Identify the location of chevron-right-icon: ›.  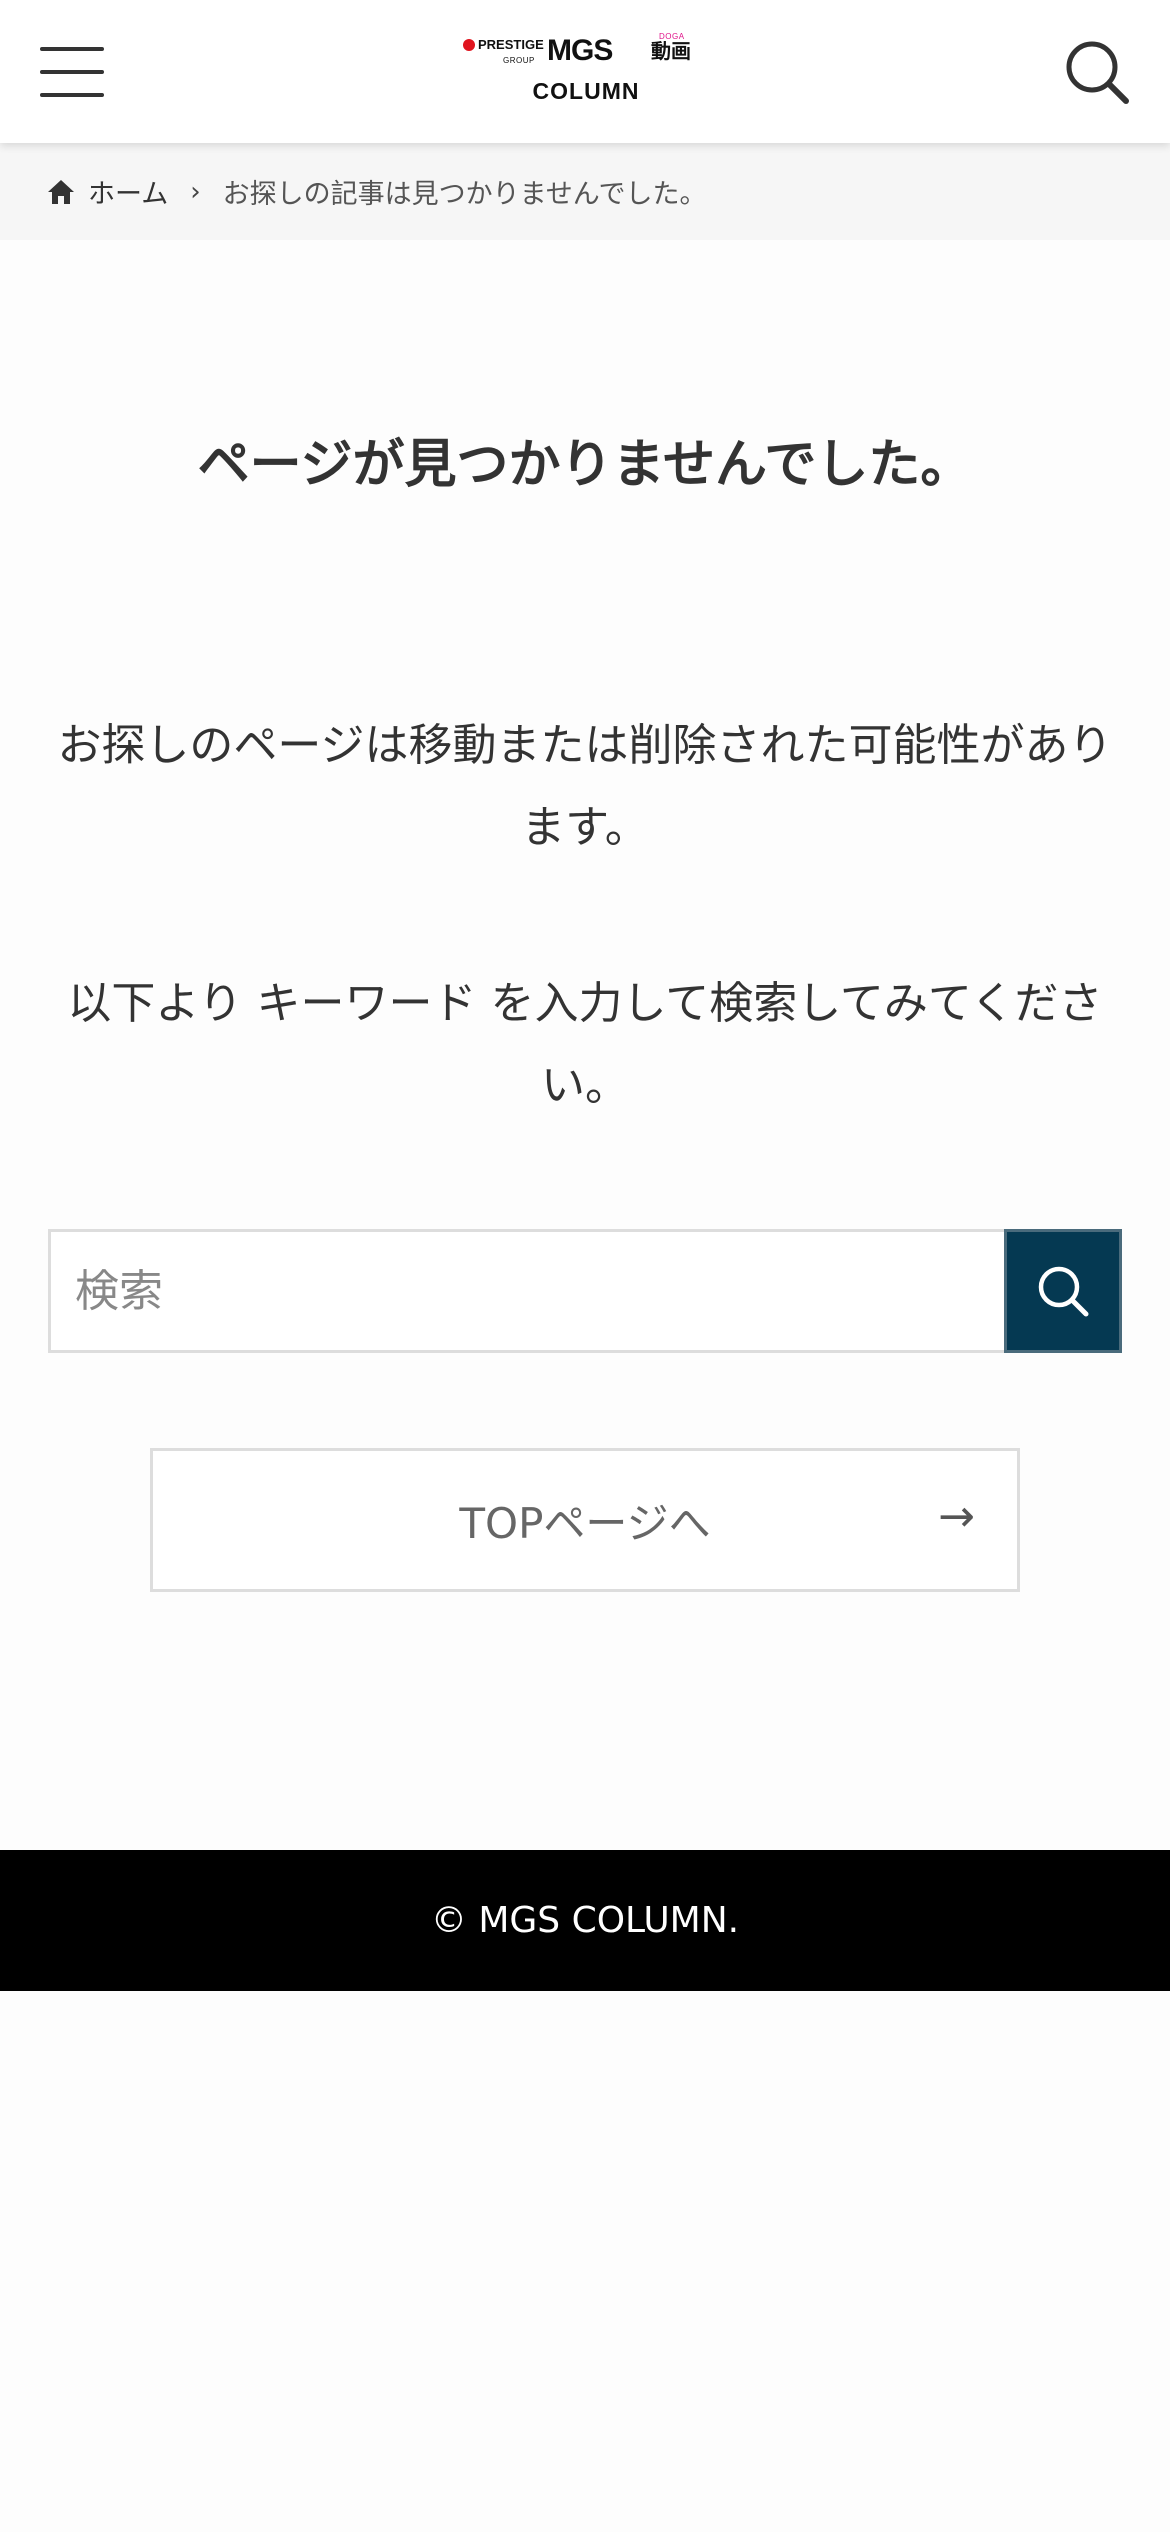
(195, 191).